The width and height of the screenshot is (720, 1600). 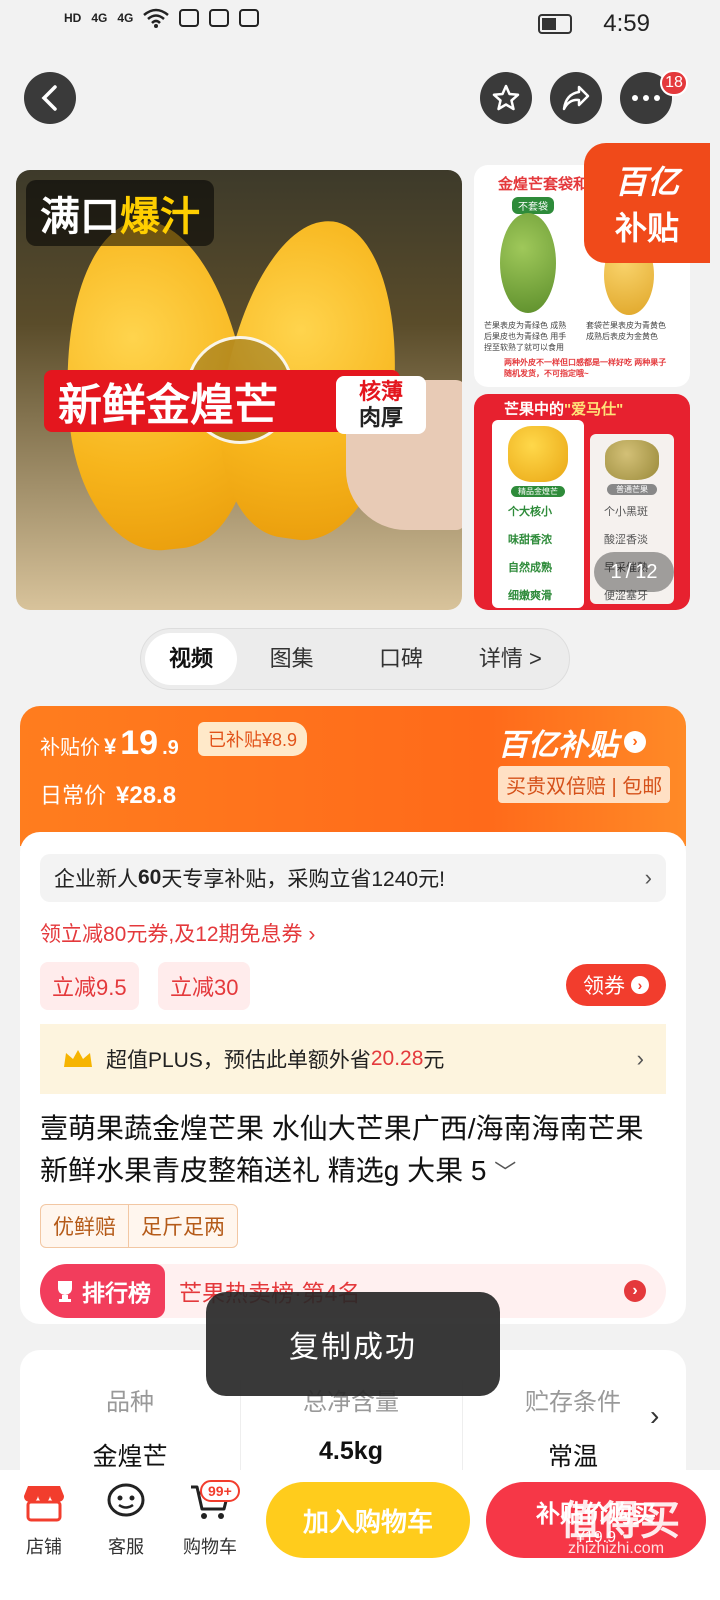 I want to click on green-mango-image, so click(x=528, y=263).